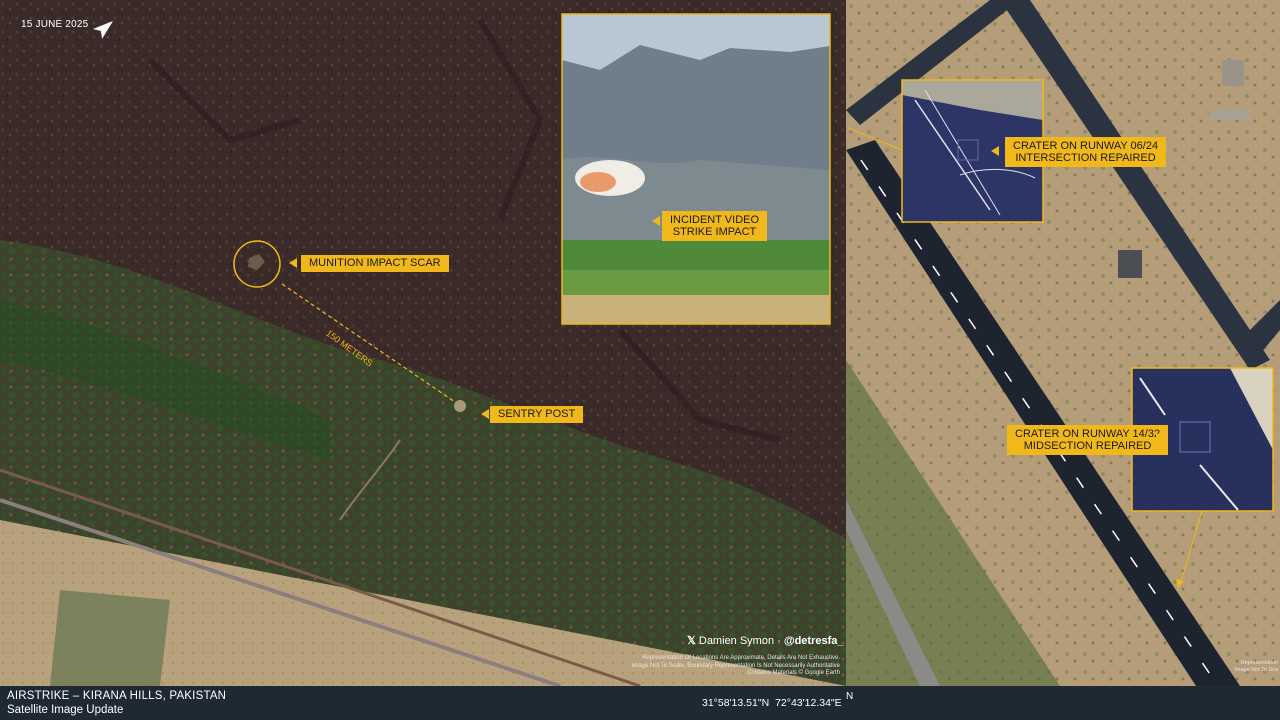 The width and height of the screenshot is (1280, 720). Describe the element at coordinates (1259, 663) in the screenshot. I see `disclaimer-right-line1: Representation` at that location.